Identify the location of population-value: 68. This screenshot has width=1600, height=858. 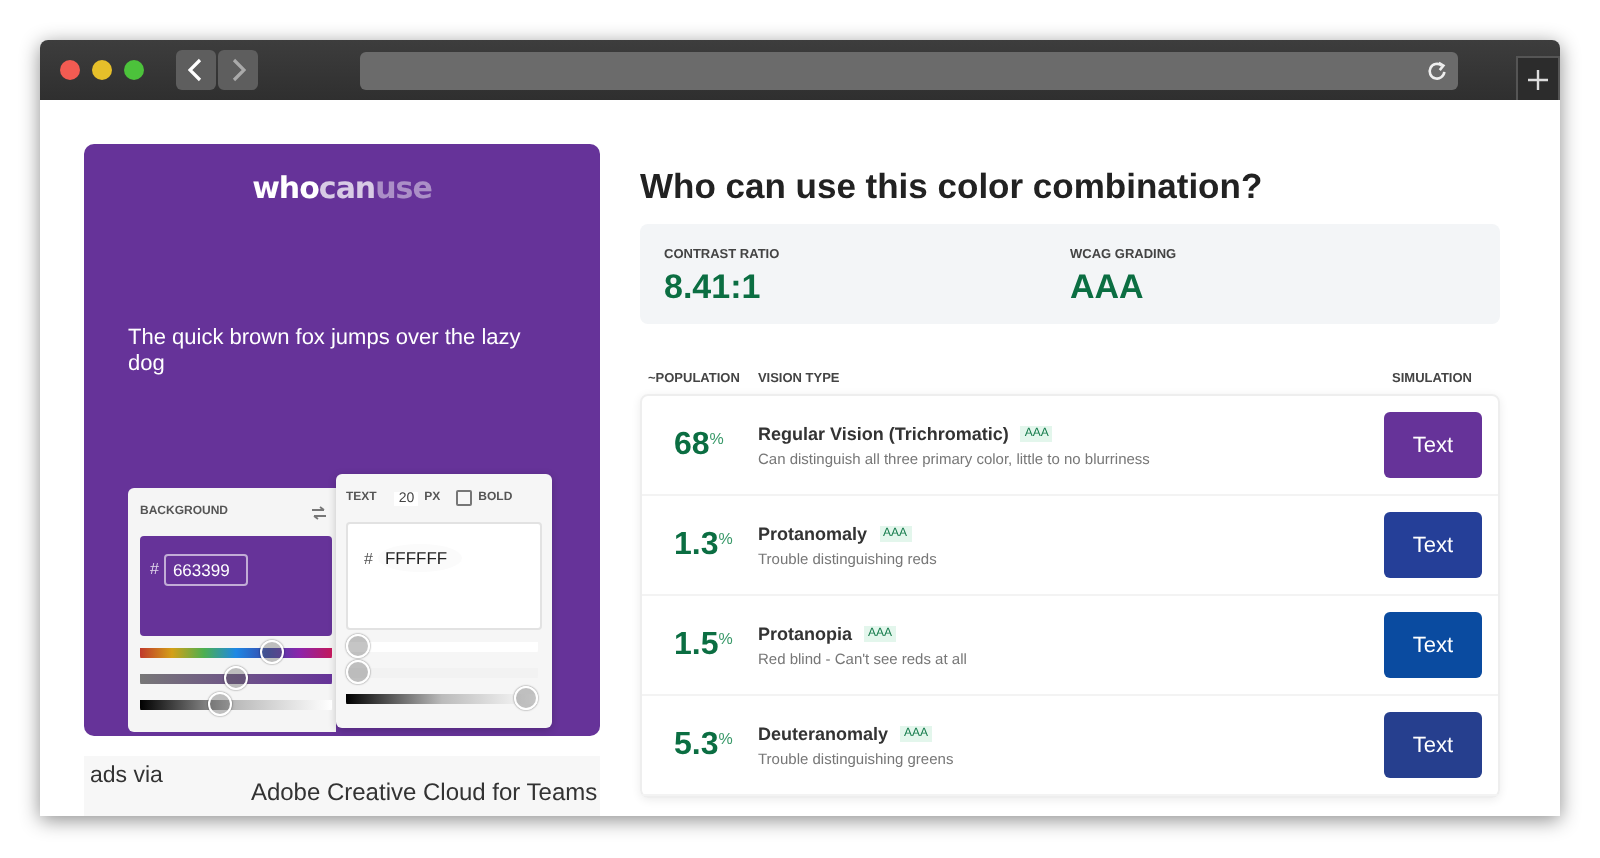
(692, 445).